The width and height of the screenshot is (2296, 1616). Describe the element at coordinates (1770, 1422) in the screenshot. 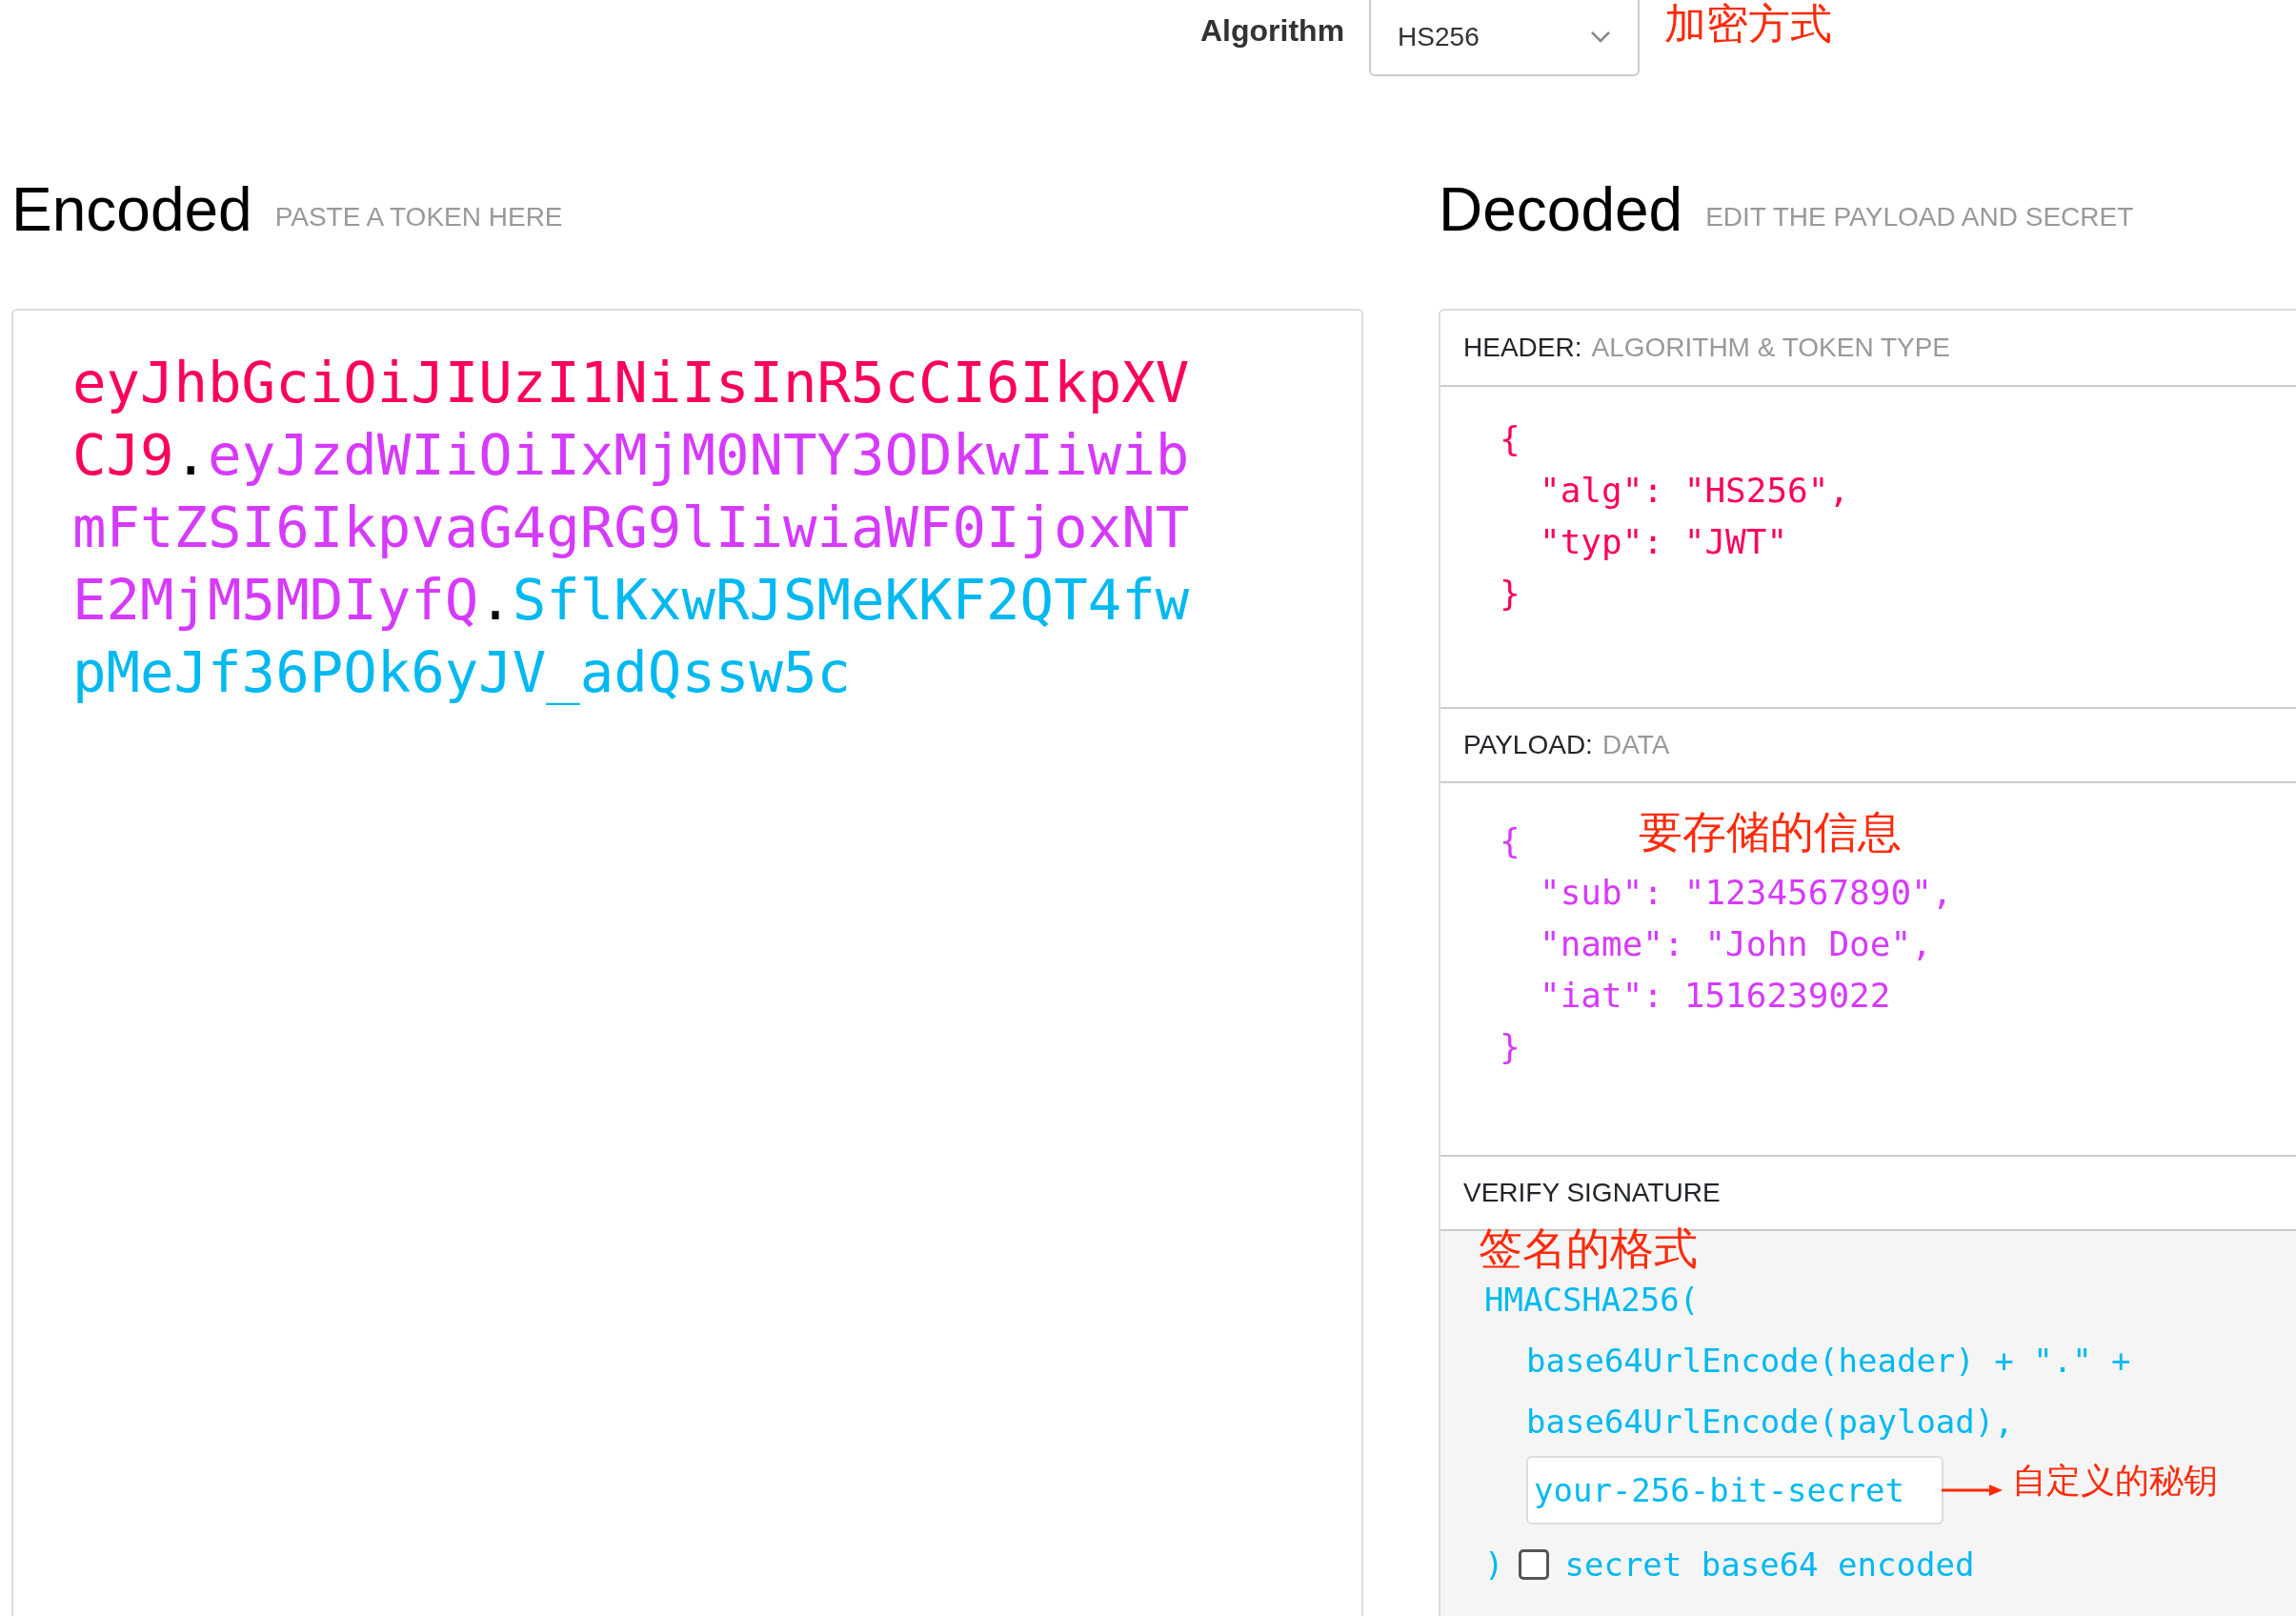

I see `code-line: base64UrlEncode(payload),` at that location.